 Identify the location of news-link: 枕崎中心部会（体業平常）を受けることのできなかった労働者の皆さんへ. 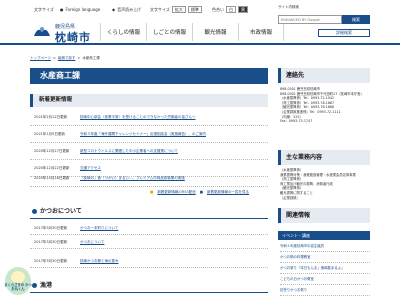
(137, 117).